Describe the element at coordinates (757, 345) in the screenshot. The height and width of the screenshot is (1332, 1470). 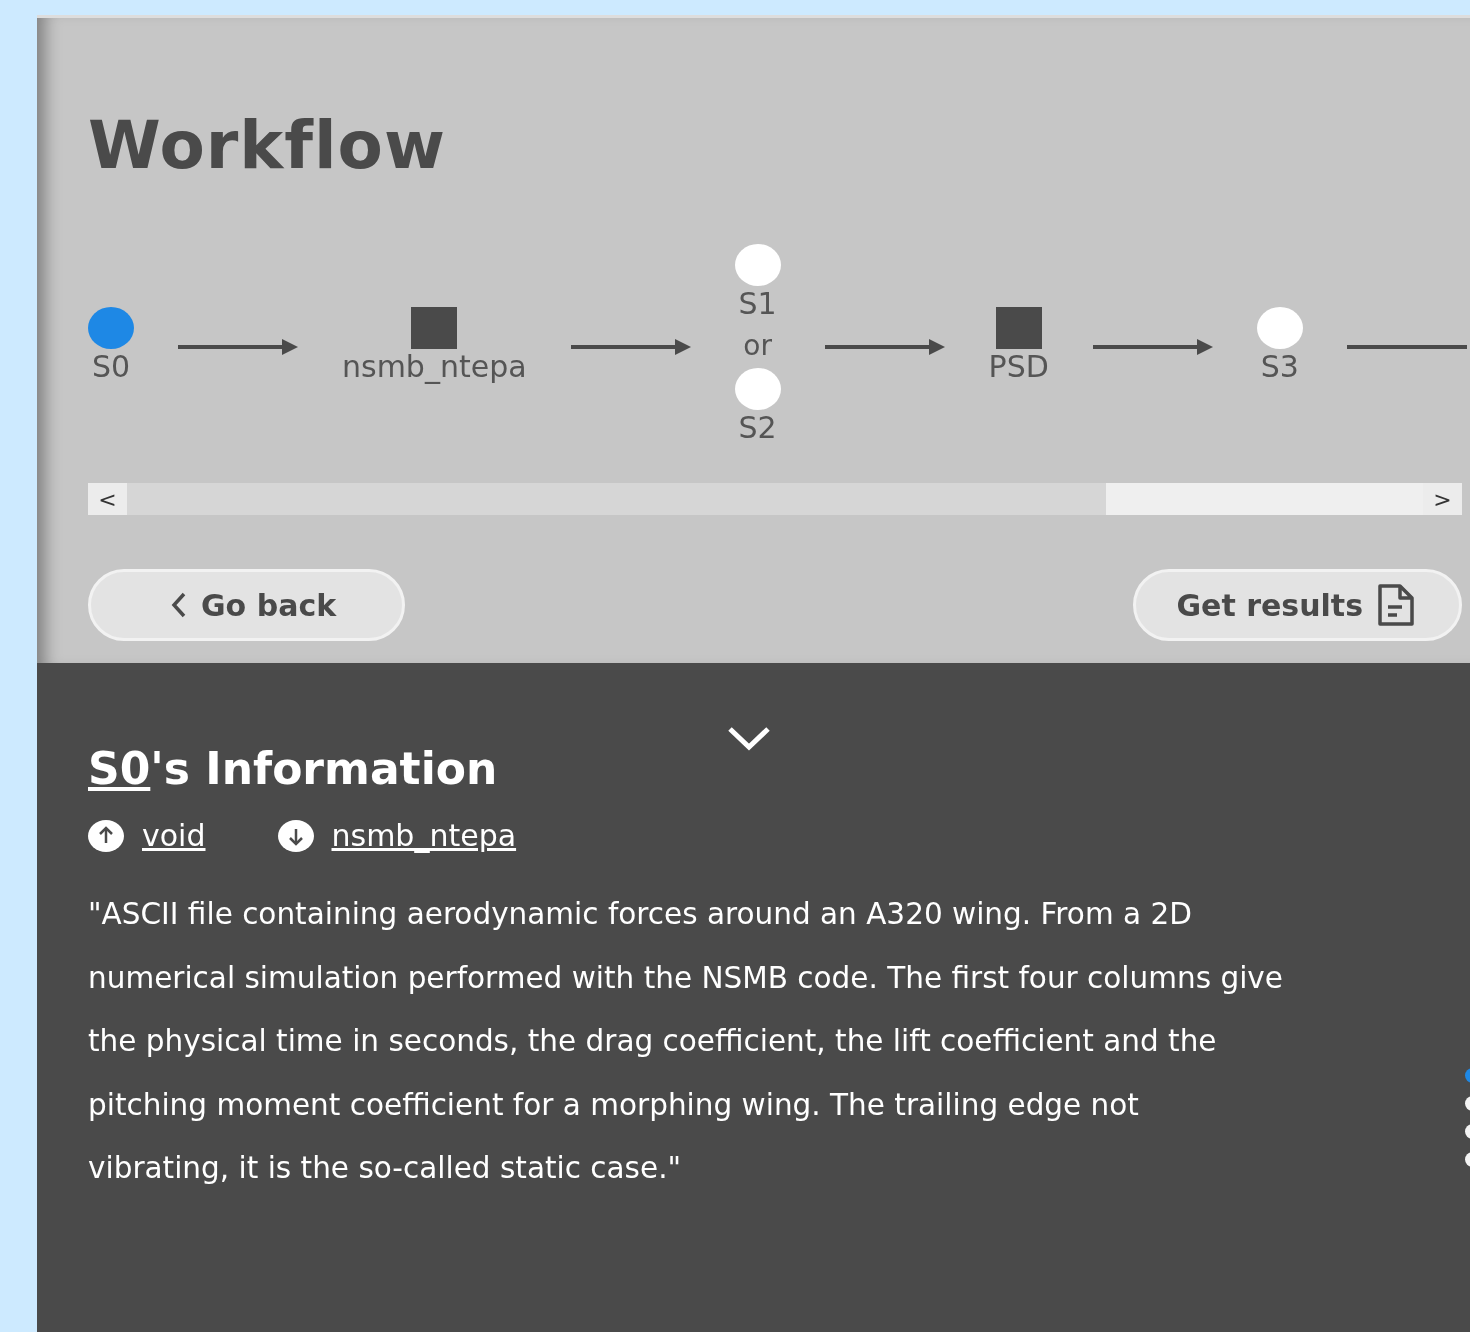
I see `or-label: or` at that location.